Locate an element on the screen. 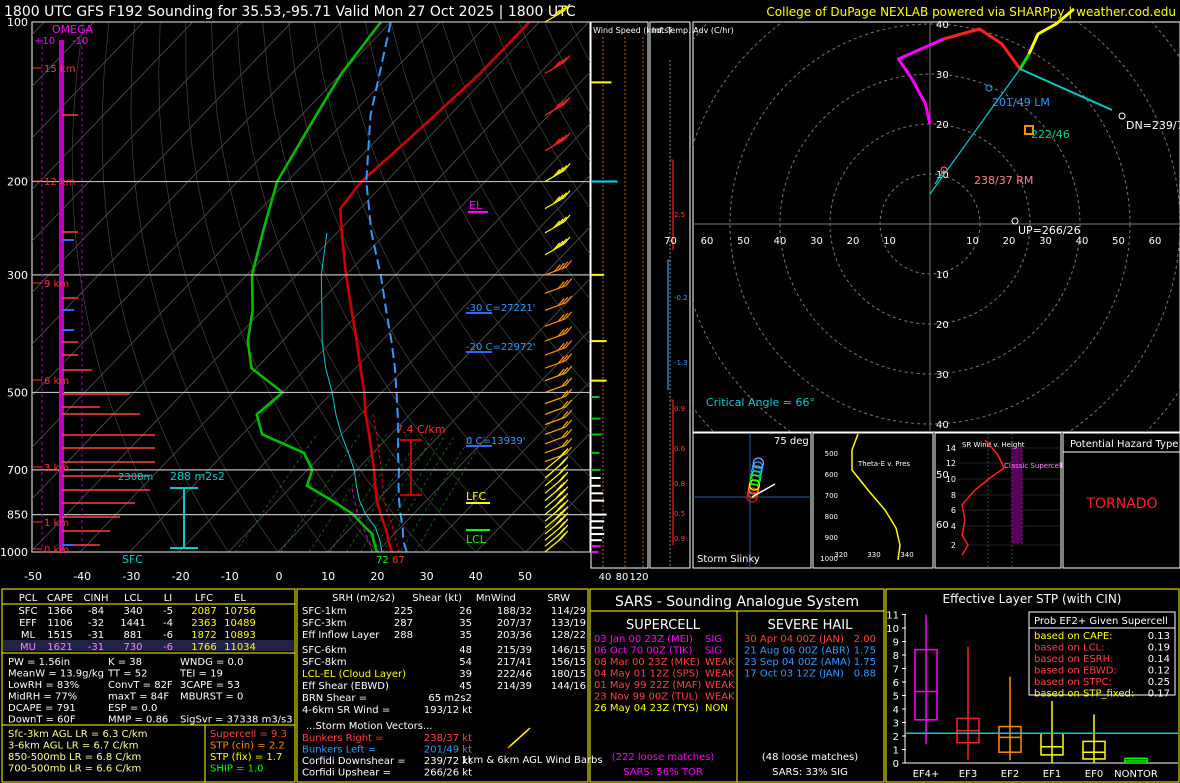 The width and height of the screenshot is (1180, 783). thermo-cell: -84 is located at coordinates (96, 611).